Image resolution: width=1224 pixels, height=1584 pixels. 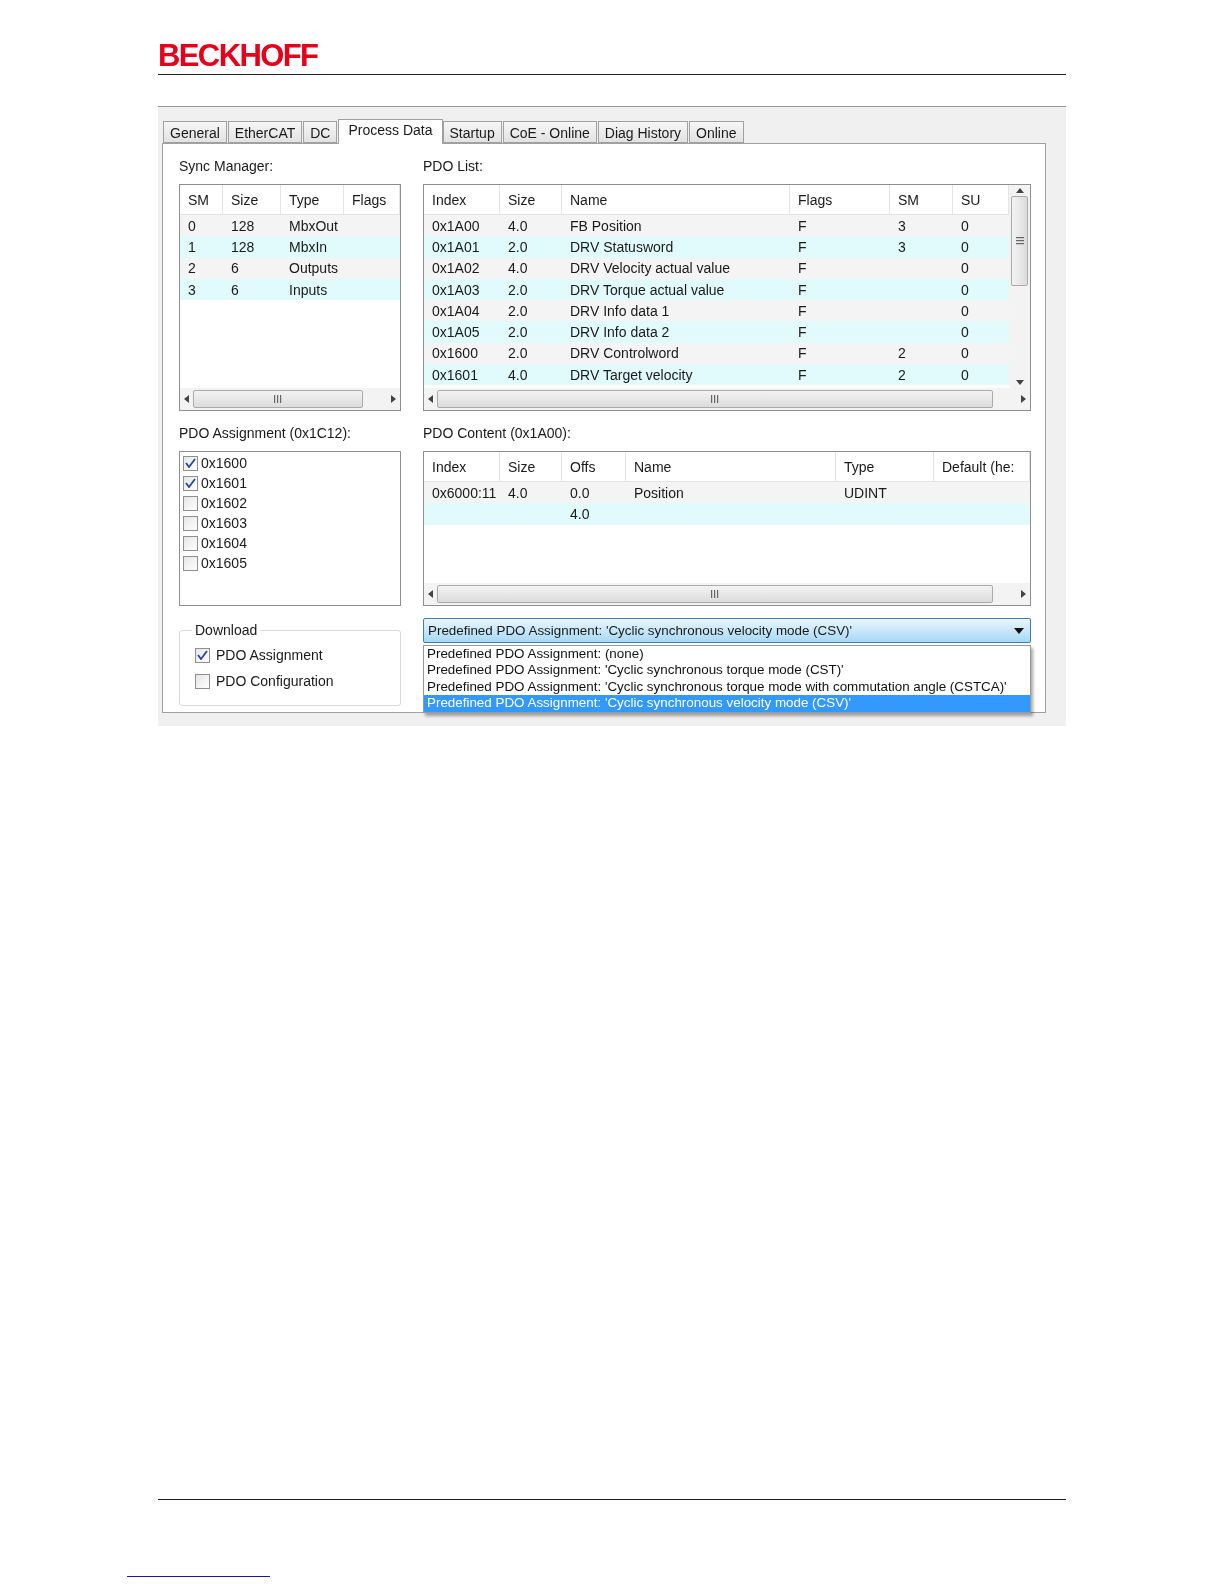 I want to click on table-row: 0x6000:11 4.0 0.0 Position UDINT, so click(x=727, y=493).